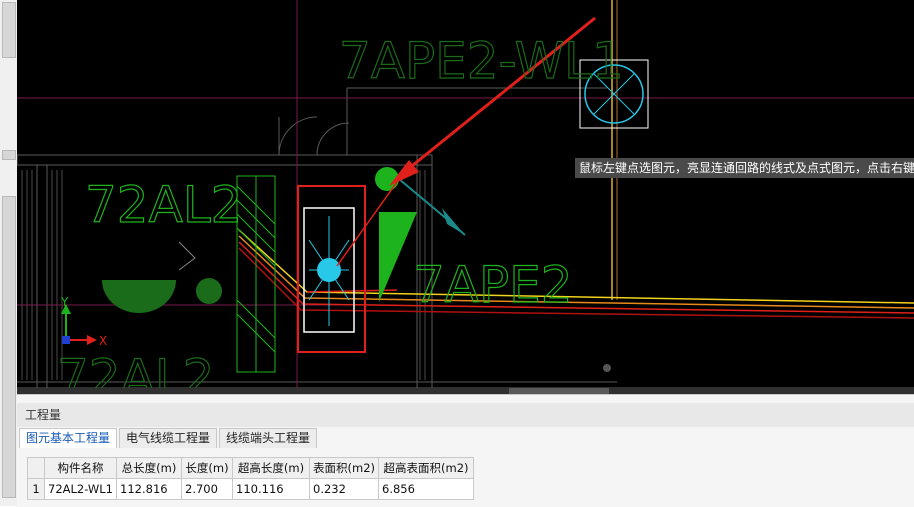 The width and height of the screenshot is (914, 507). Describe the element at coordinates (209, 291) in the screenshot. I see `small-green-dot` at that location.